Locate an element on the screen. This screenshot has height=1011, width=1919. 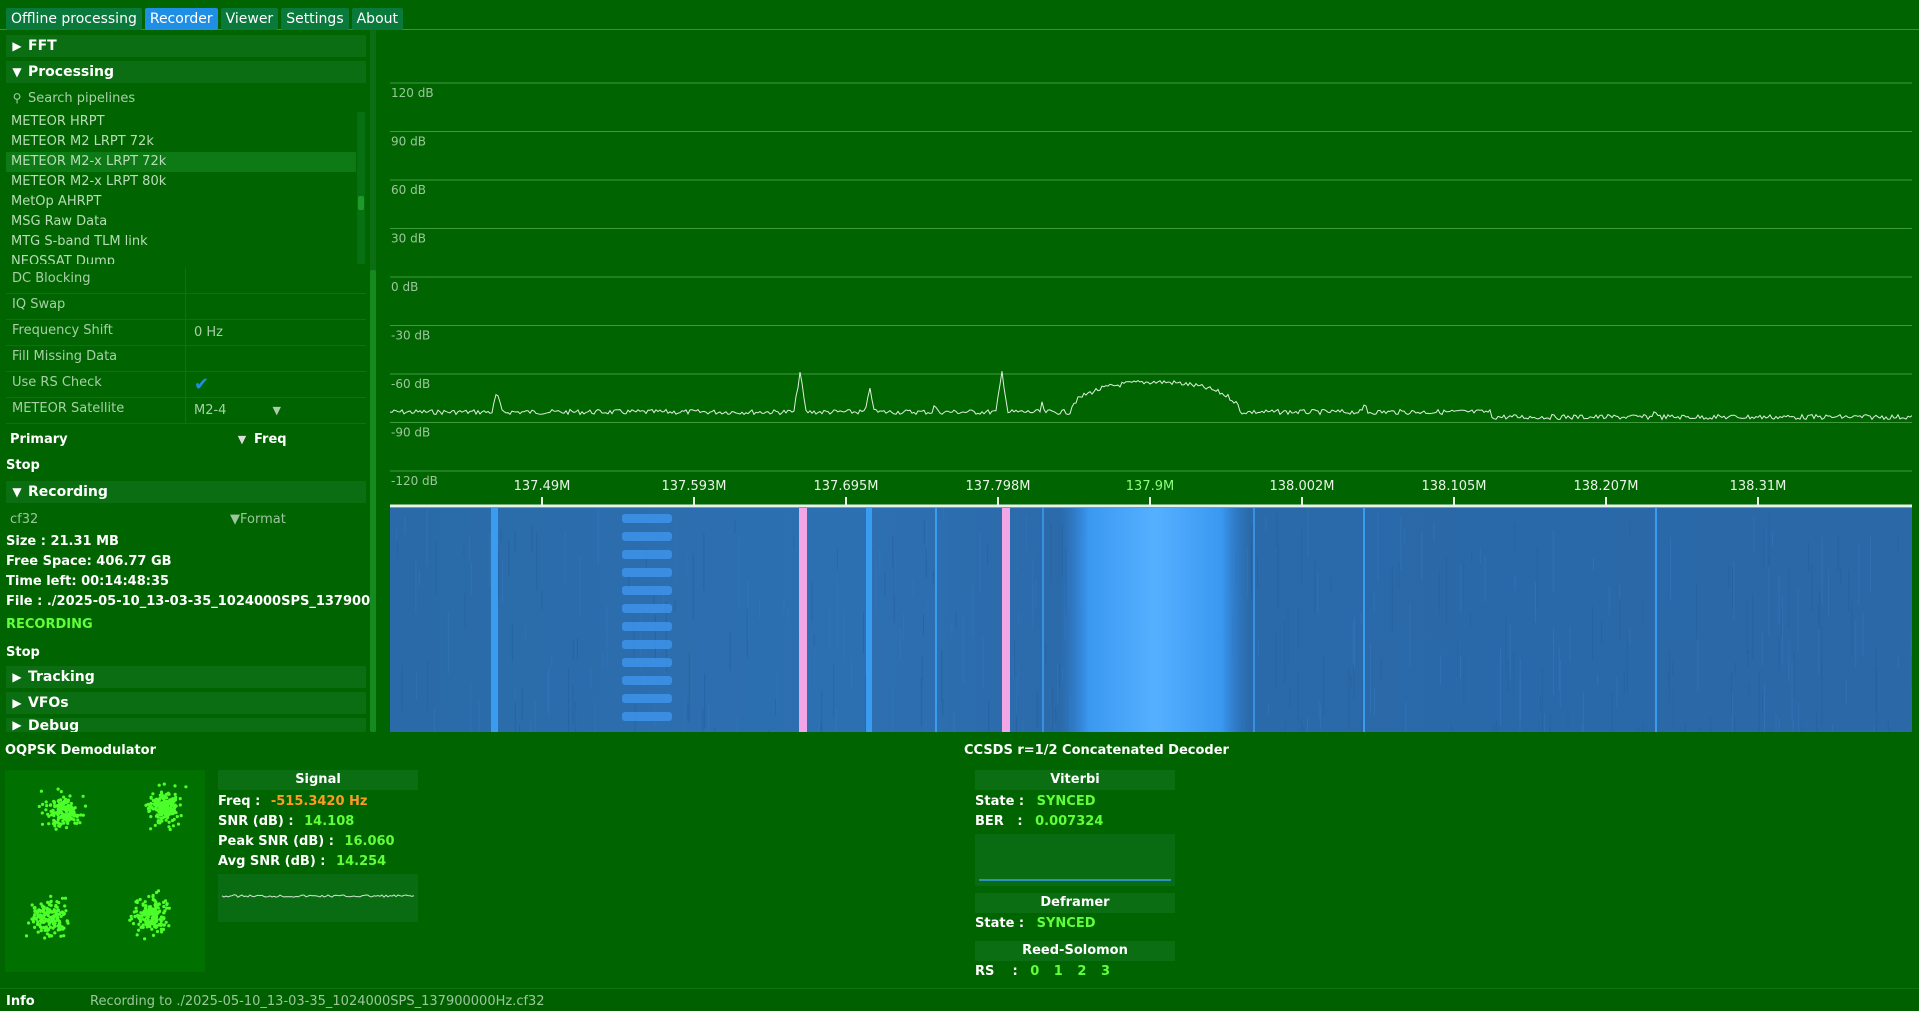
frequency-shift-input: 0 Hz is located at coordinates (276, 332).